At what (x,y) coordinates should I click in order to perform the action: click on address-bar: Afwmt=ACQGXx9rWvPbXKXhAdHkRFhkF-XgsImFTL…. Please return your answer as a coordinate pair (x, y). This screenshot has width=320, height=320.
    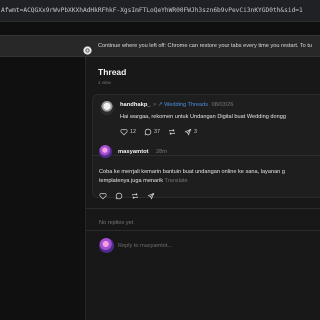
    Looking at the image, I should click on (160, 11).